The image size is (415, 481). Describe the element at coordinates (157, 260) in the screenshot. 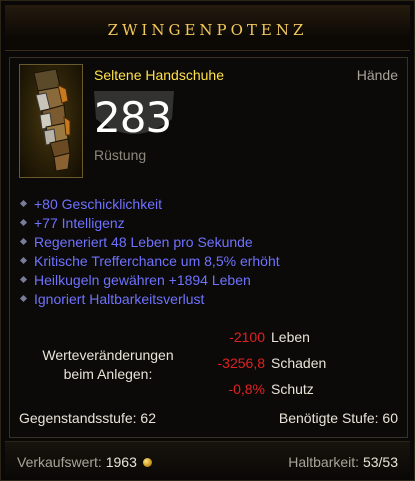

I see `affix-text: Kritische Trefferchance um 8,5% erhöht` at that location.